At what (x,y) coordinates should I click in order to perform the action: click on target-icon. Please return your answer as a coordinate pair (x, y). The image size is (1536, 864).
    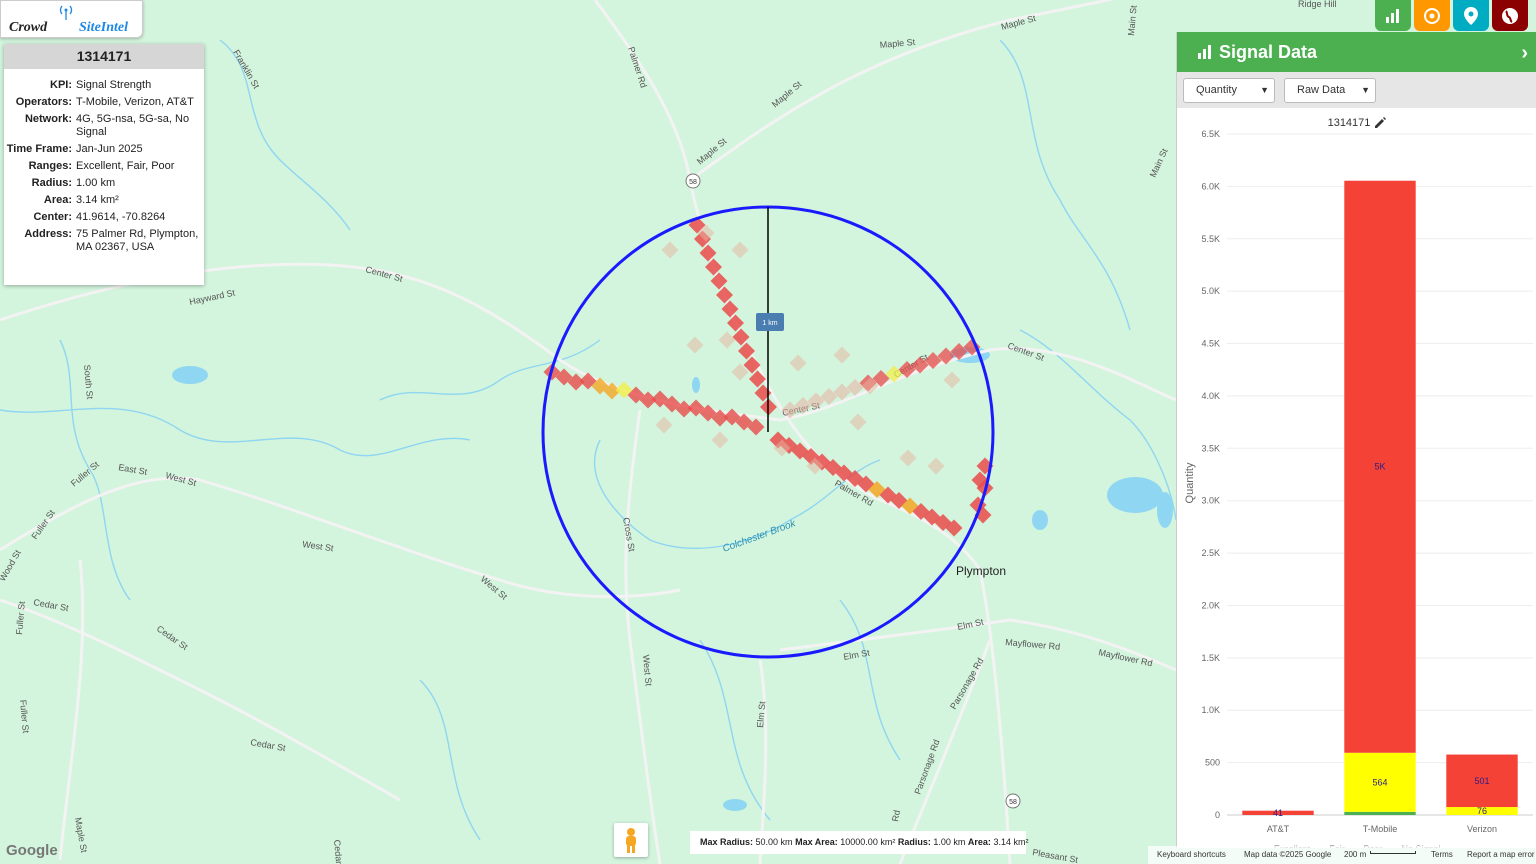
    Looking at the image, I should click on (1432, 15).